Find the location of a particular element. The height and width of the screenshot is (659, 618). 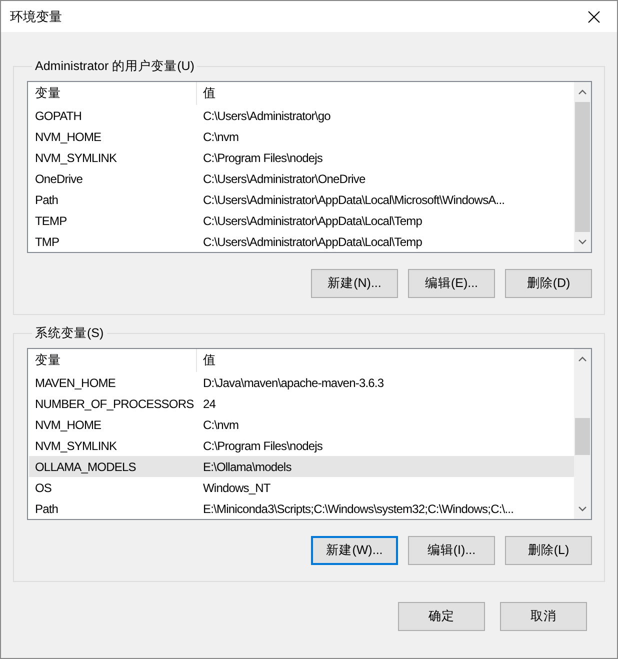

dialog-button: 取消 is located at coordinates (543, 616).